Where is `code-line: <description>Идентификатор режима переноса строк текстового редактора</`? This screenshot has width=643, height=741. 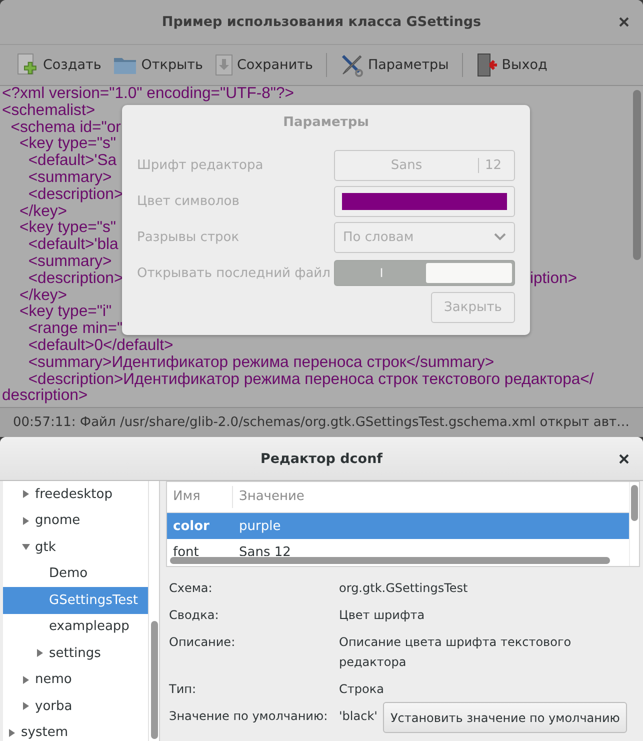 code-line: <description>Идентификатор режима переноса строк текстового редактора</ is located at coordinates (310, 379).